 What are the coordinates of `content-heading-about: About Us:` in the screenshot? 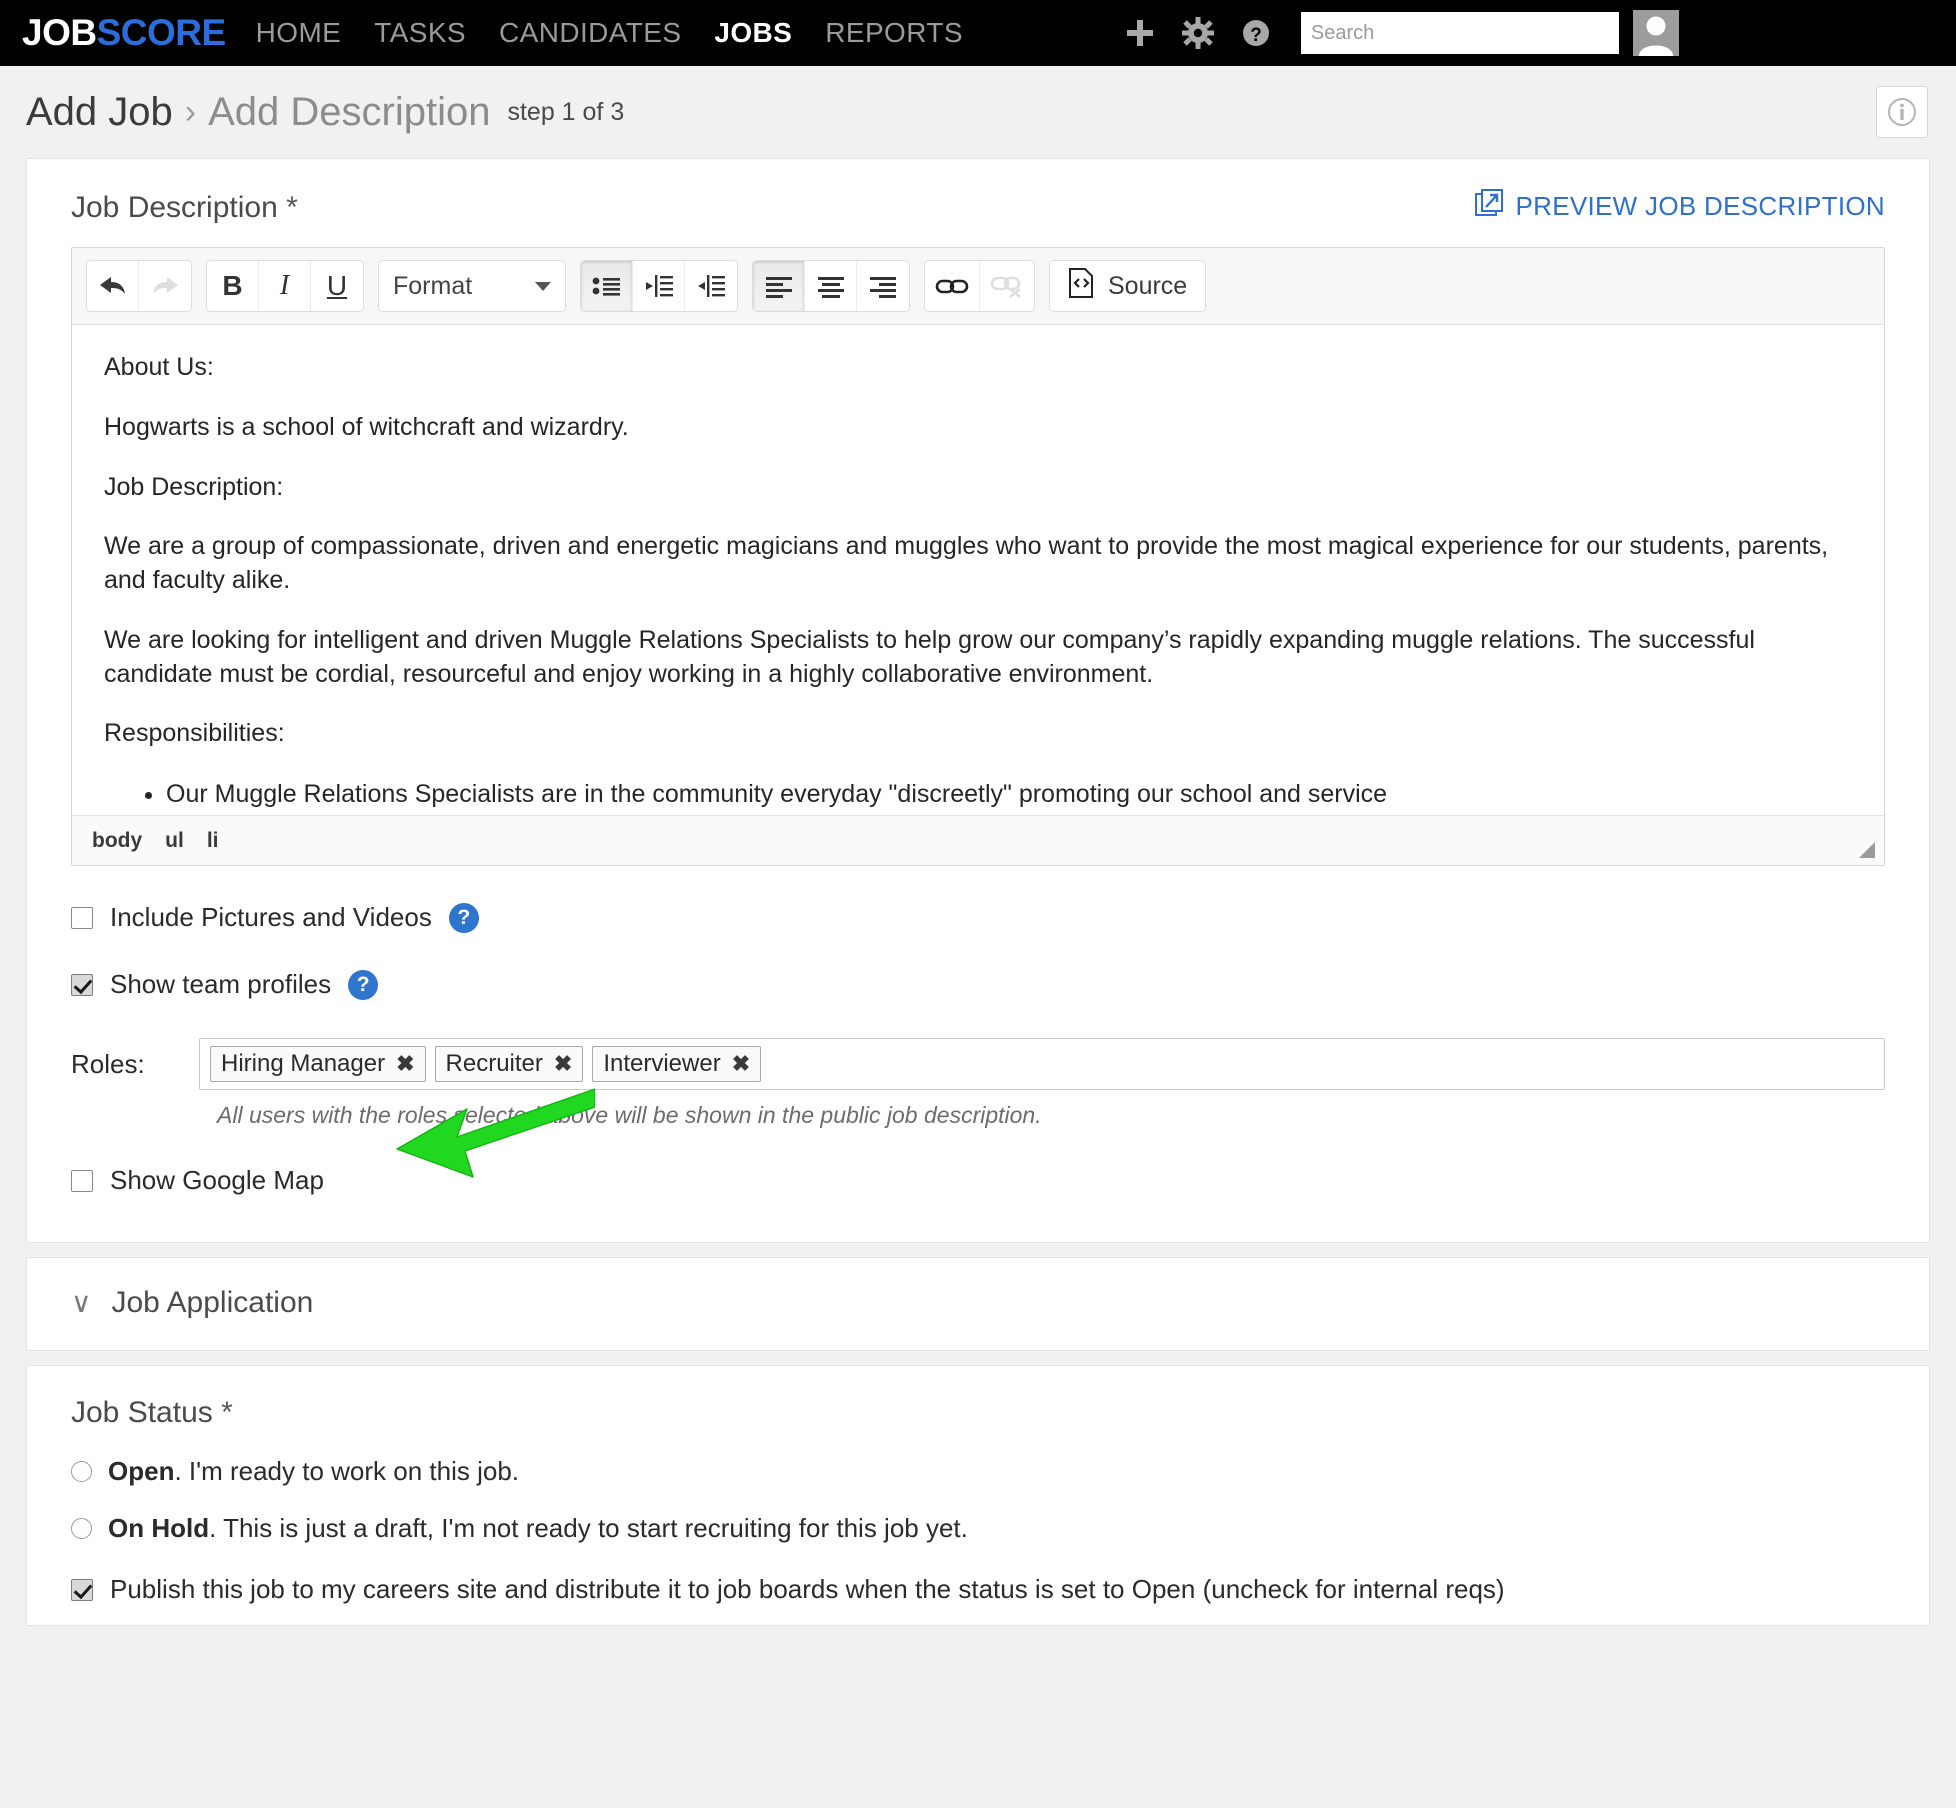 It's located at (159, 367).